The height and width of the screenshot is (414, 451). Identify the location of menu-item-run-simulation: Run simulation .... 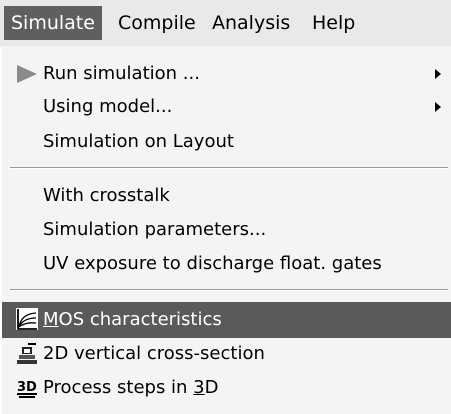
(226, 74).